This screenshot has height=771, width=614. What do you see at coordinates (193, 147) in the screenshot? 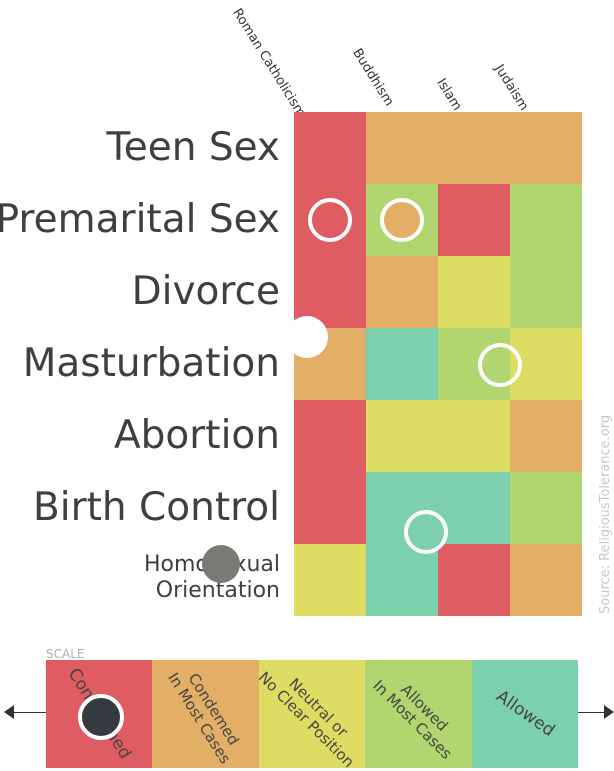
I see `row-label: Teen Sex` at bounding box center [193, 147].